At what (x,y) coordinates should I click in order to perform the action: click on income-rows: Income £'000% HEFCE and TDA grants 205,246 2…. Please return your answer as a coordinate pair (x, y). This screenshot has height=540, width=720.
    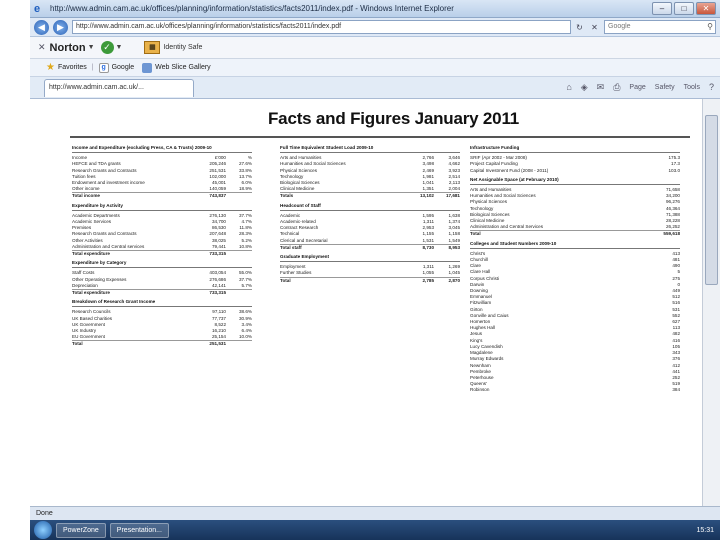
    Looking at the image, I should click on (162, 177).